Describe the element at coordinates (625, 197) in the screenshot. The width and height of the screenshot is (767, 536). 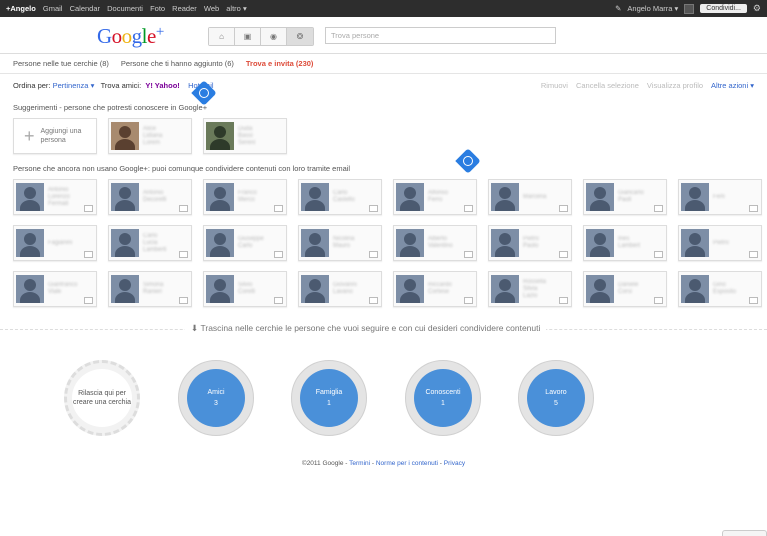
I see `contact-card: Giancarlo Paoli` at that location.